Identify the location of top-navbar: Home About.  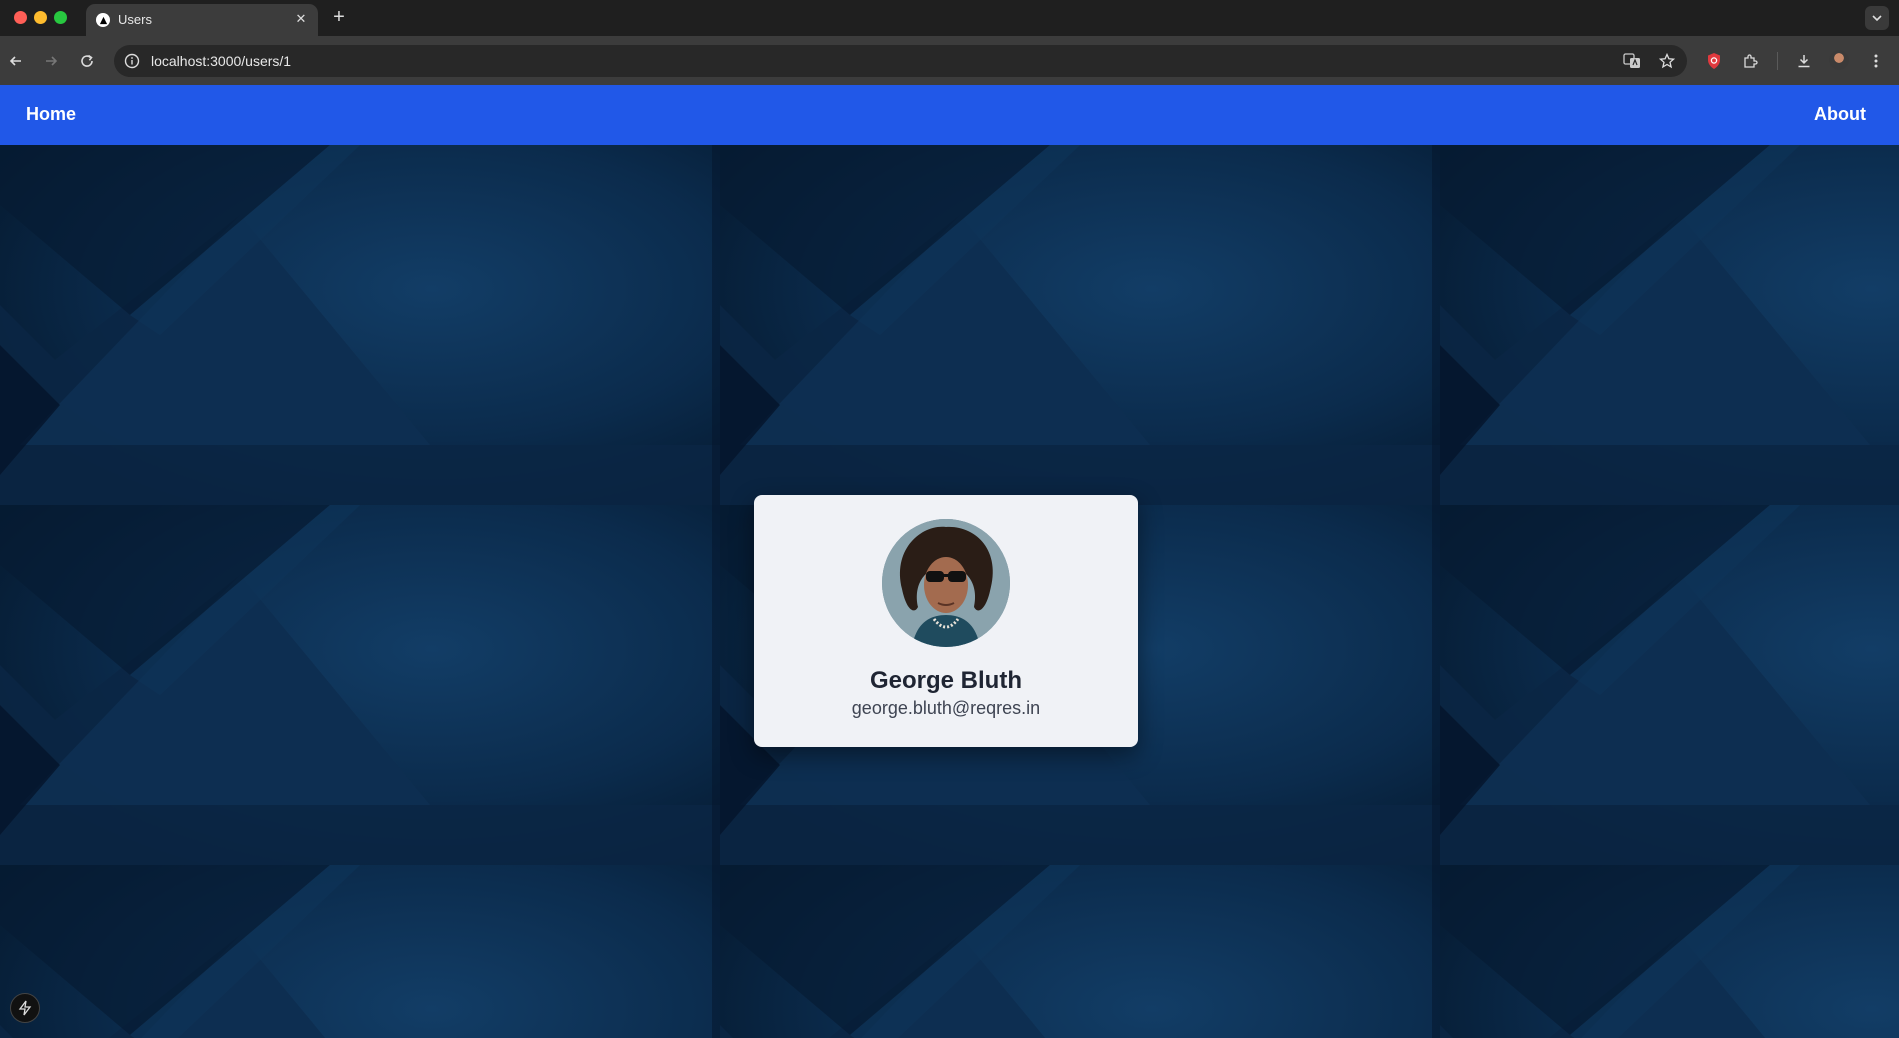
(949, 115).